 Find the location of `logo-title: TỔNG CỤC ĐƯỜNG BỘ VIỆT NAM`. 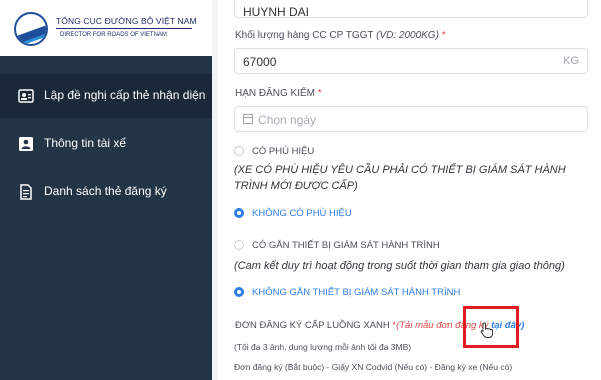

logo-title: TỔNG CỤC ĐƯỜNG BỘ VIỆT NAM is located at coordinates (126, 21).